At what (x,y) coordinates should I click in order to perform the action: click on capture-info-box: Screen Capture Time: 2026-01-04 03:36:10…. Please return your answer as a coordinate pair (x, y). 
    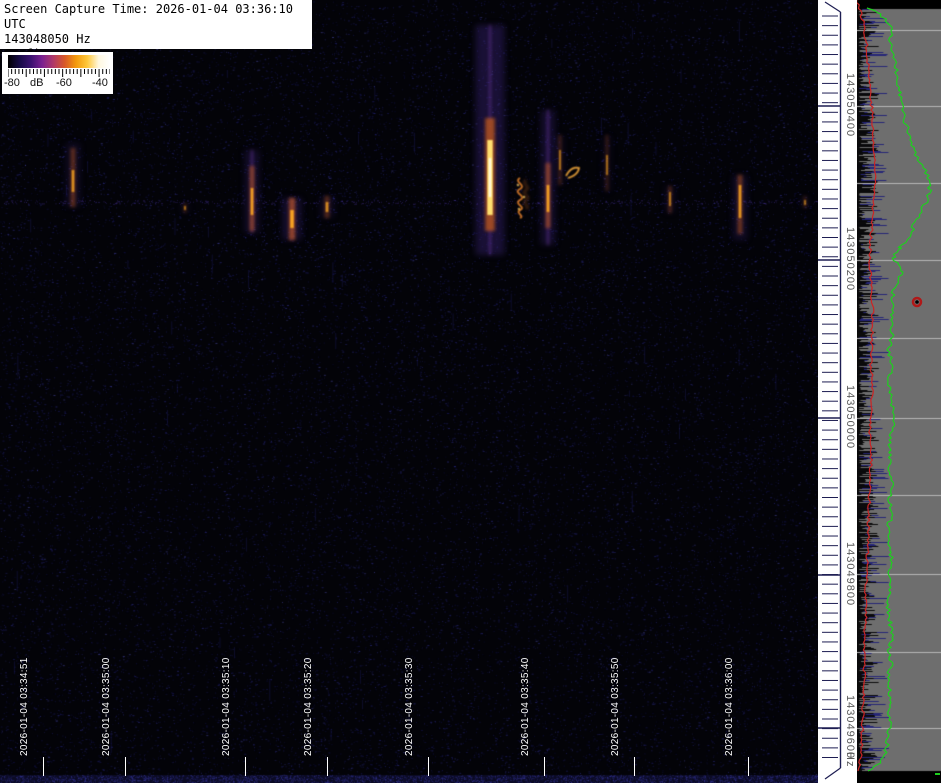
    Looking at the image, I should click on (156, 30).